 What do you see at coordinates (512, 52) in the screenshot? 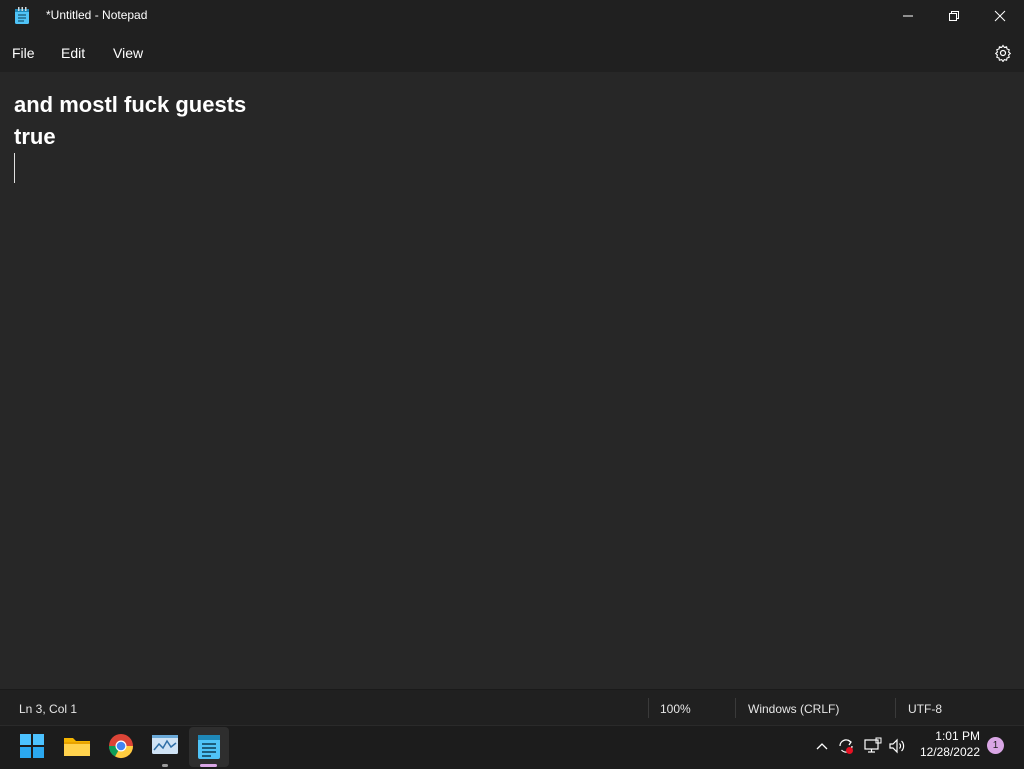
I see `menu-bar: File Edit View` at bounding box center [512, 52].